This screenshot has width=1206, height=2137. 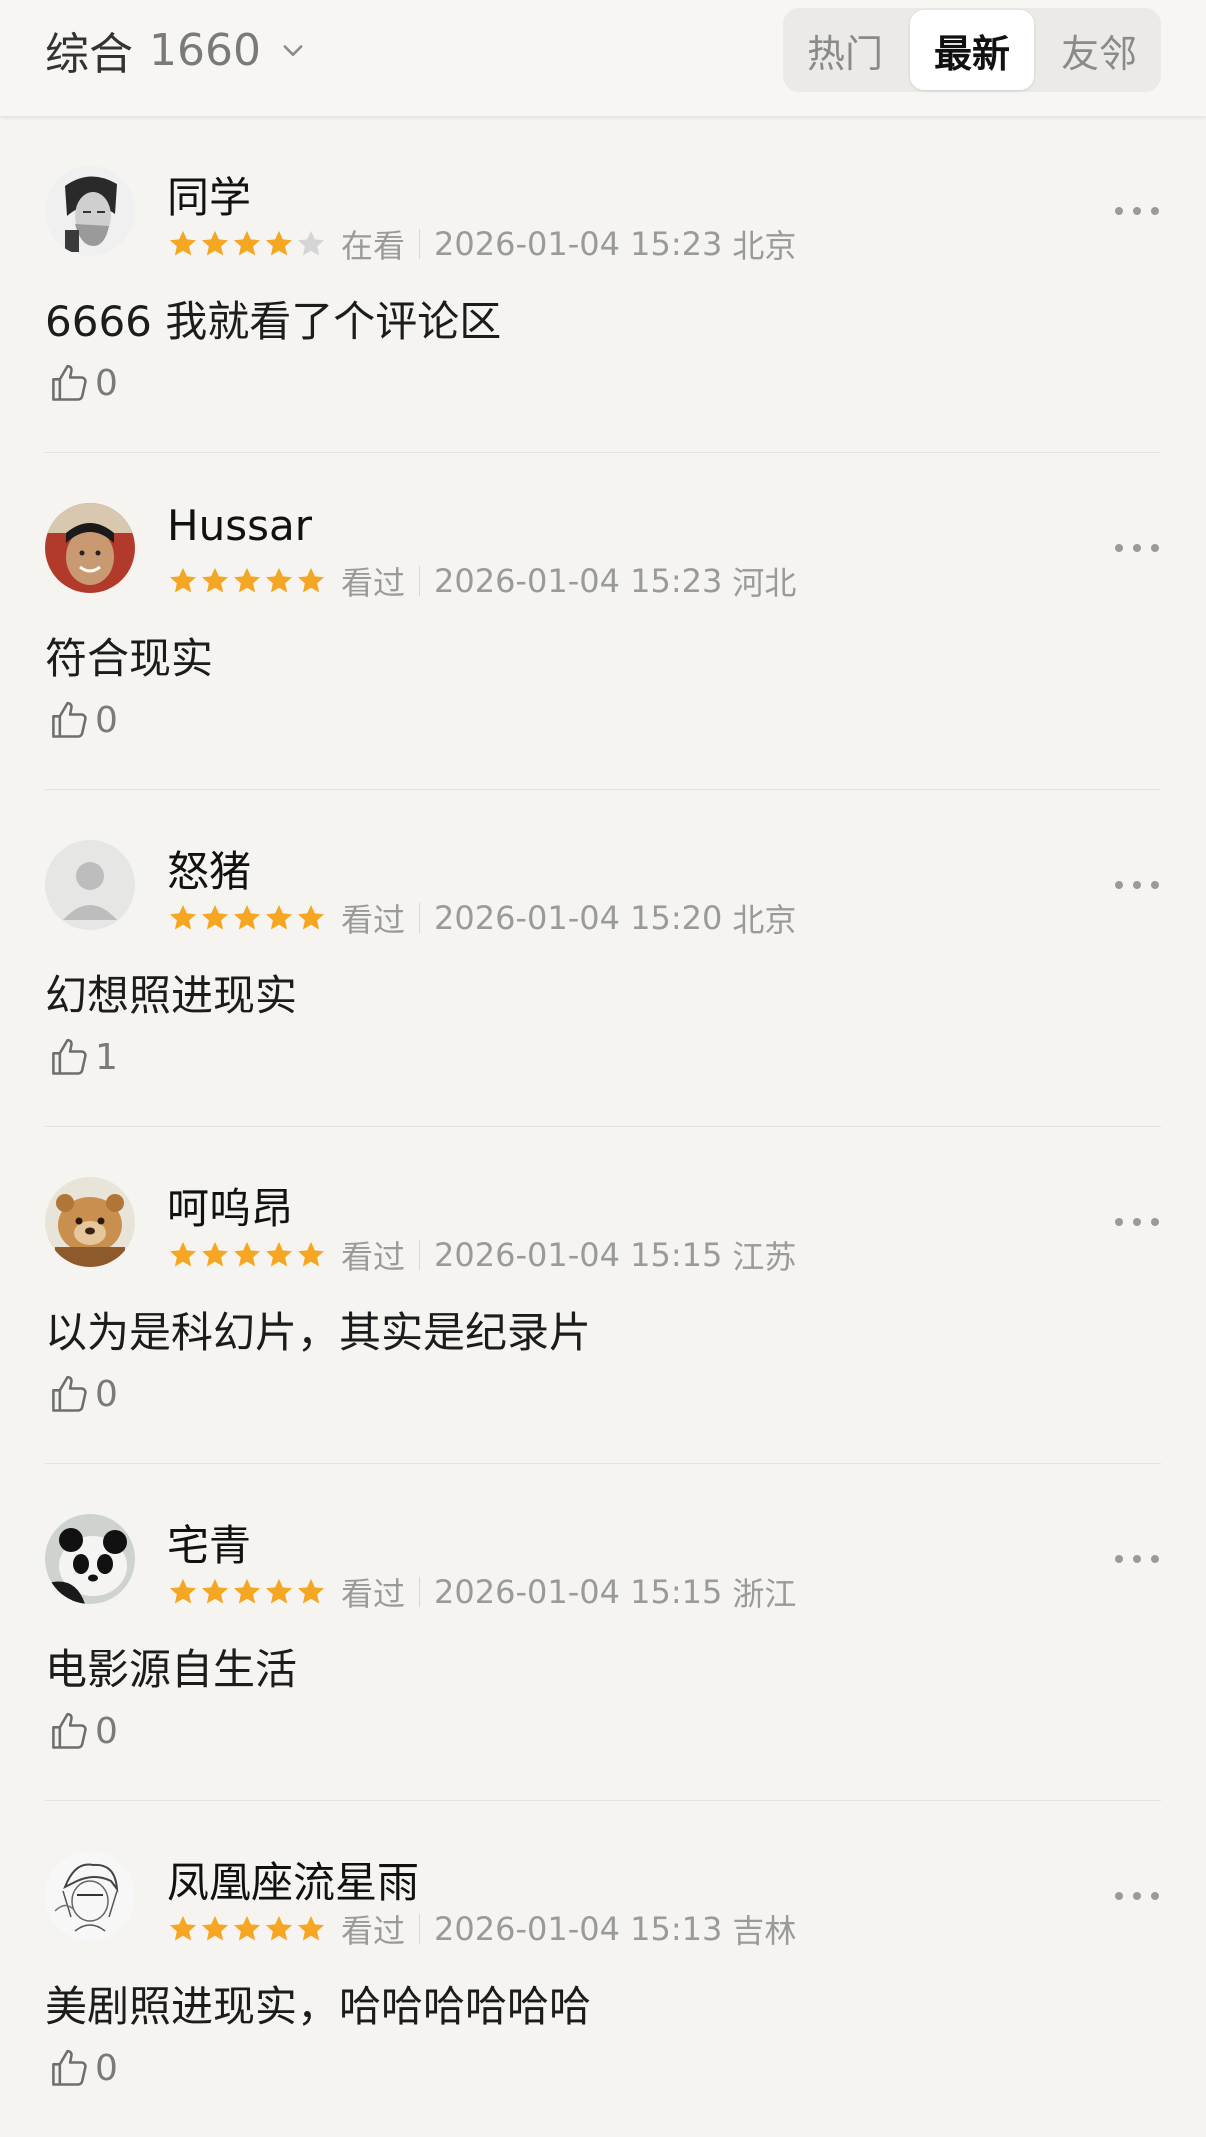 What do you see at coordinates (273, 321) in the screenshot?
I see `comment-text: 6666 我就看了个评论区` at bounding box center [273, 321].